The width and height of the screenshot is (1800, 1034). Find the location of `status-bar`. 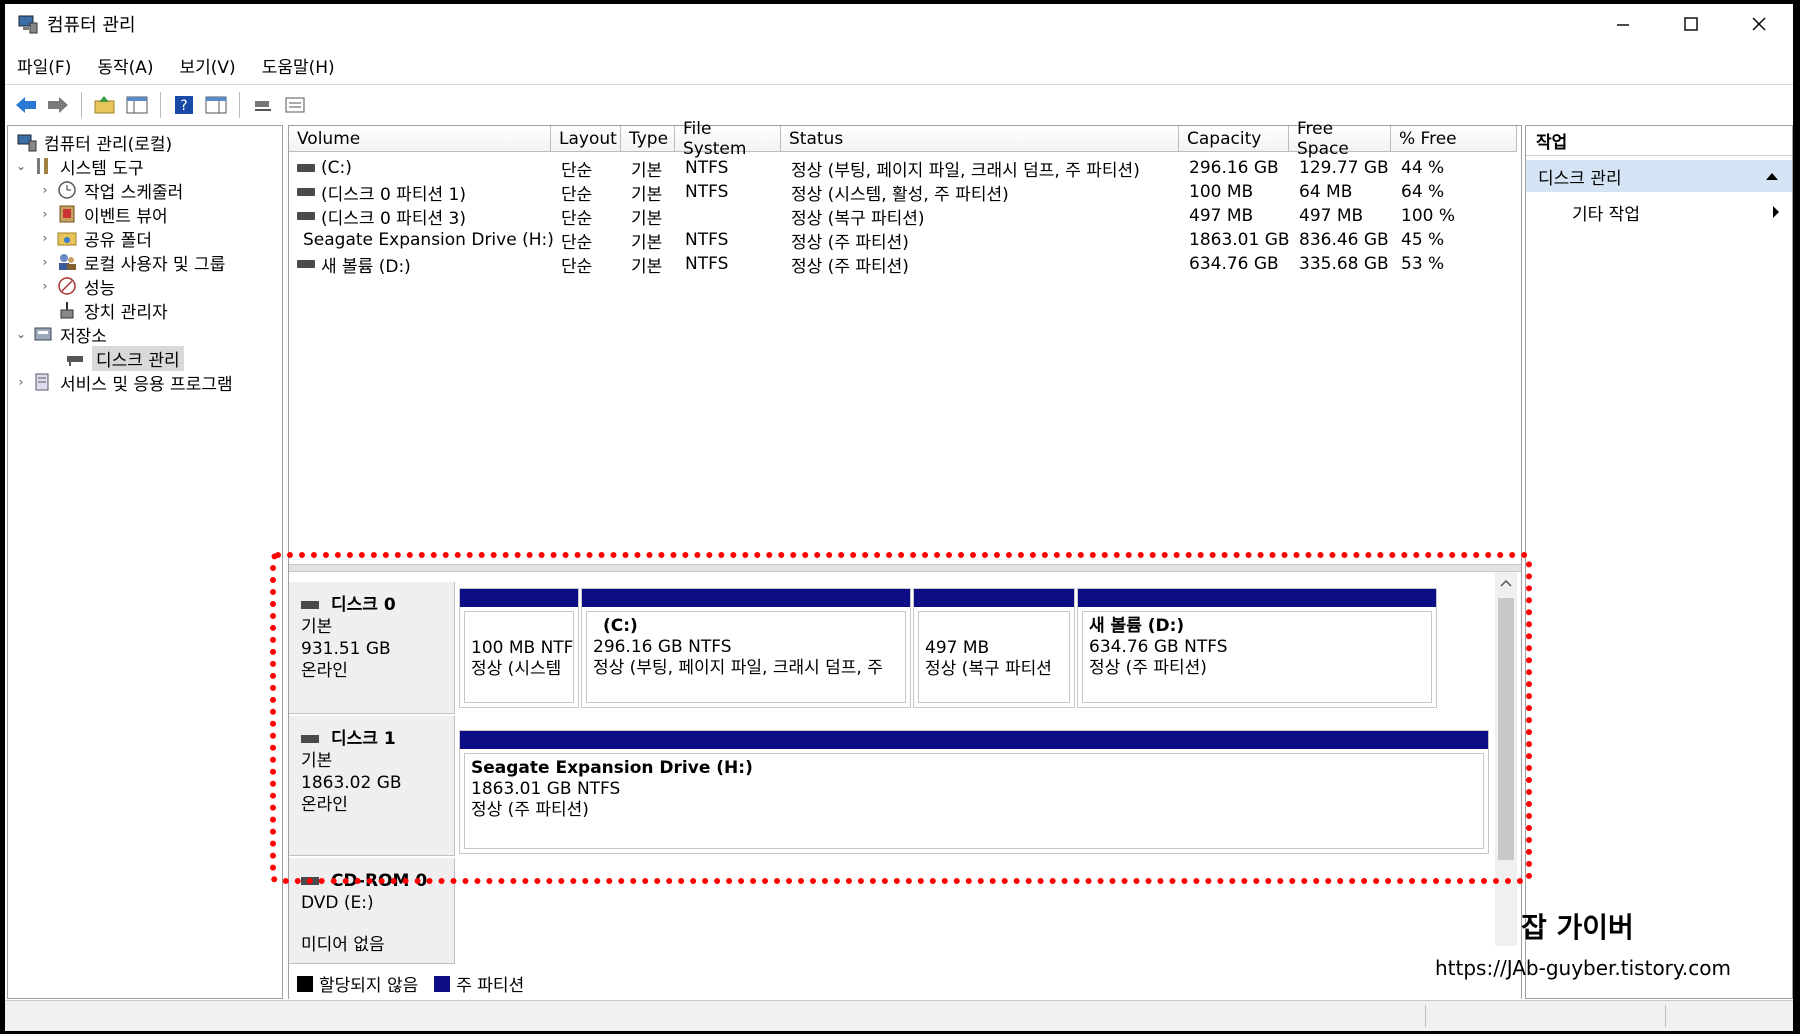

status-bar is located at coordinates (899, 1015).